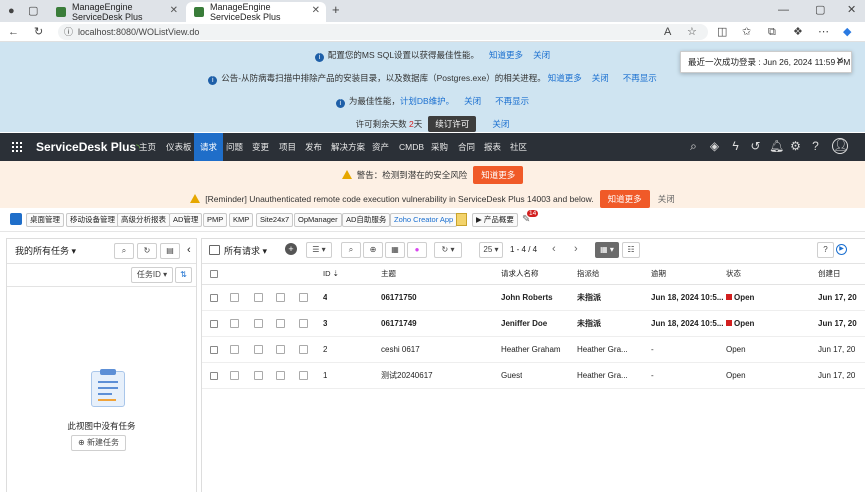  What do you see at coordinates (506, 55) in the screenshot?
I see `learn-more-link: 知道更多` at bounding box center [506, 55].